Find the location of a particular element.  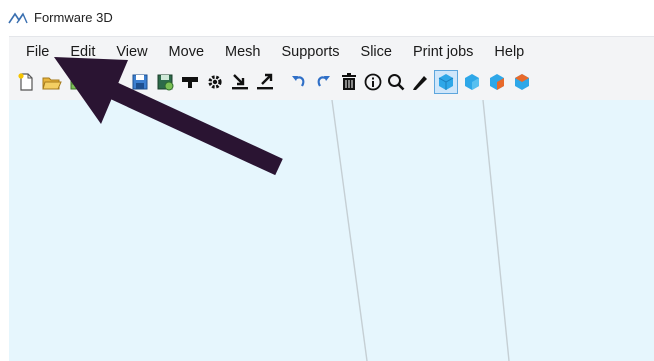

menu-file: File is located at coordinates (37, 52).